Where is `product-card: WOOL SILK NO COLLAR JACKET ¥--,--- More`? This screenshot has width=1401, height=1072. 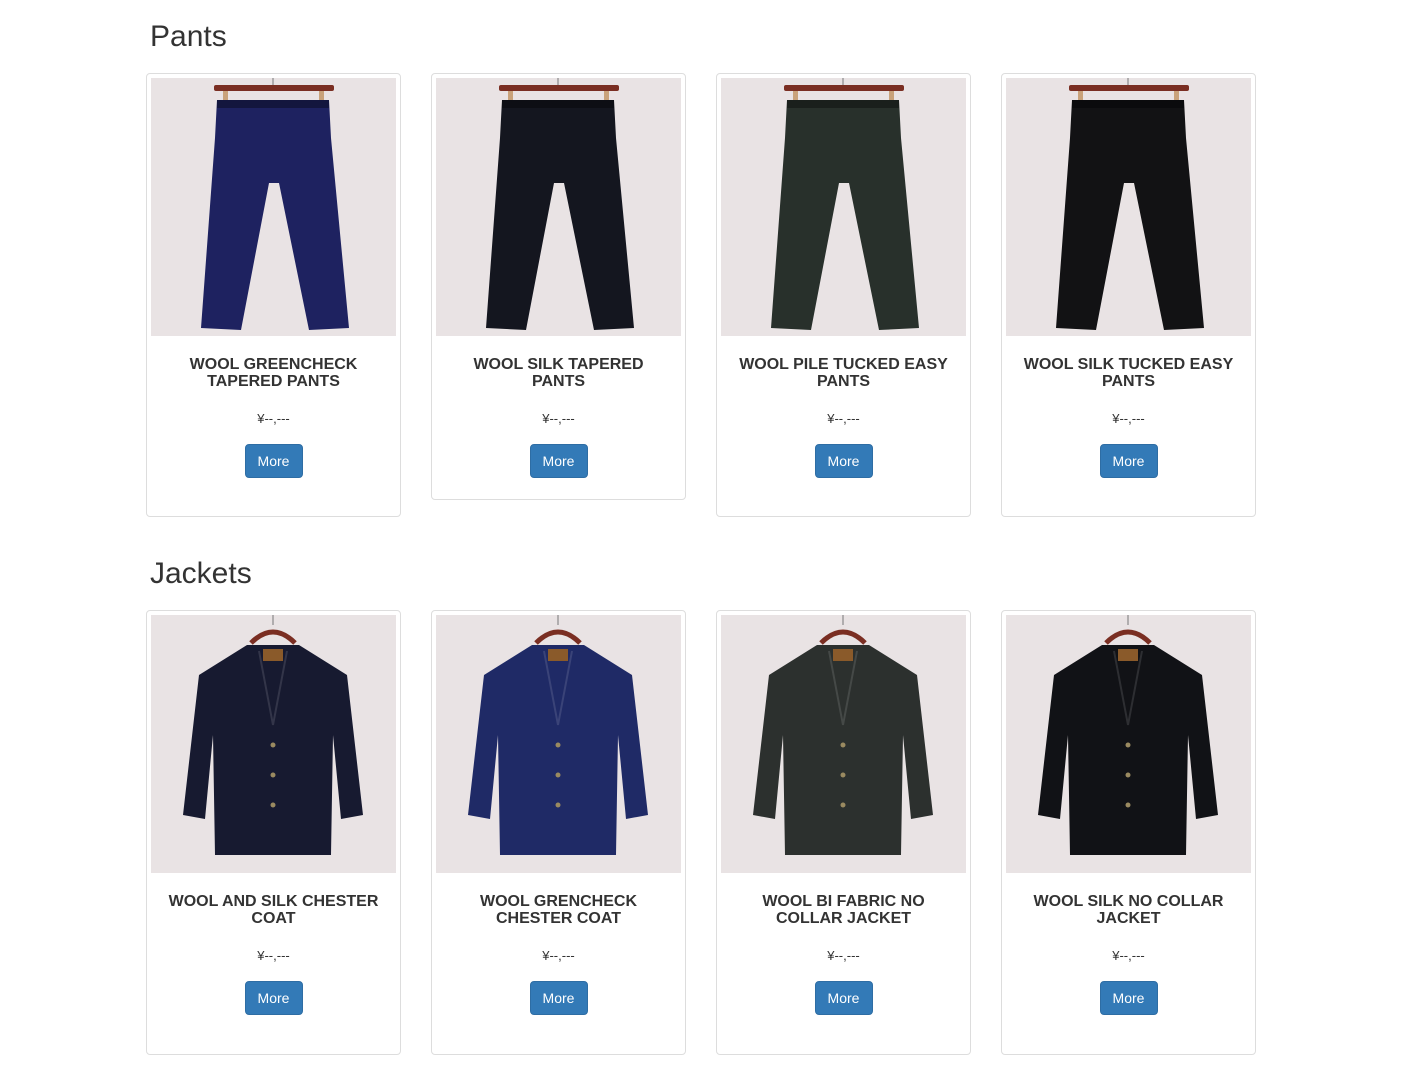 product-card: WOOL SILK NO COLLAR JACKET ¥--,--- More is located at coordinates (1128, 832).